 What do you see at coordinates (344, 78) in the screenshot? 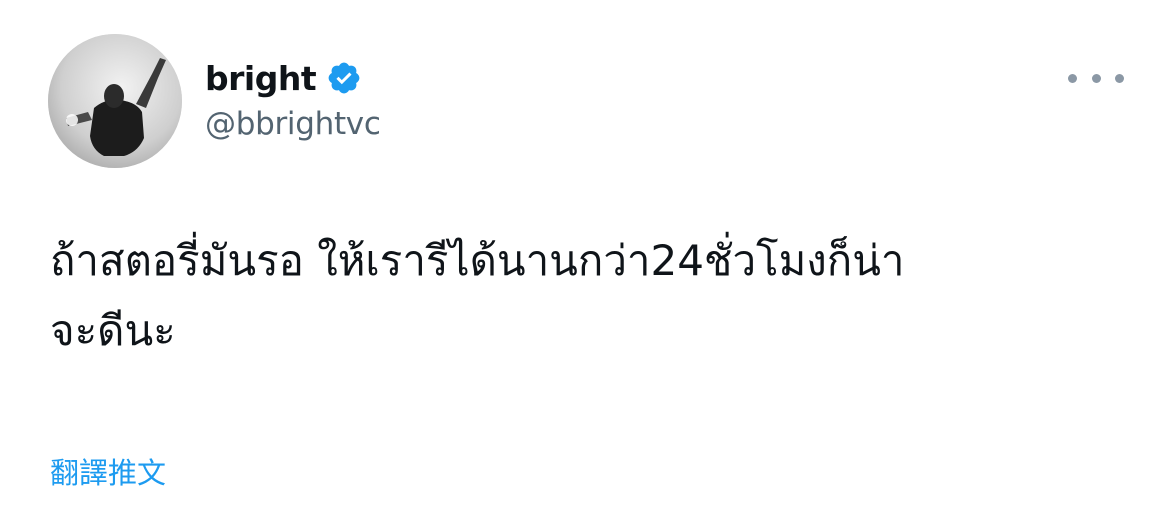
I see `verified-badge-icon` at bounding box center [344, 78].